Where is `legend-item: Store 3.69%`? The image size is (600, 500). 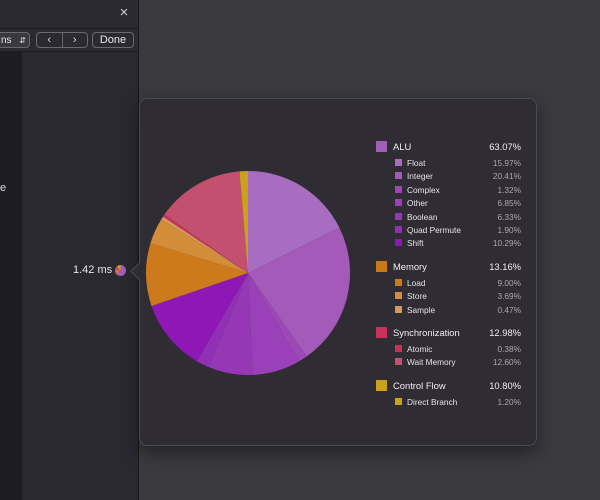 legend-item: Store 3.69% is located at coordinates (448, 296).